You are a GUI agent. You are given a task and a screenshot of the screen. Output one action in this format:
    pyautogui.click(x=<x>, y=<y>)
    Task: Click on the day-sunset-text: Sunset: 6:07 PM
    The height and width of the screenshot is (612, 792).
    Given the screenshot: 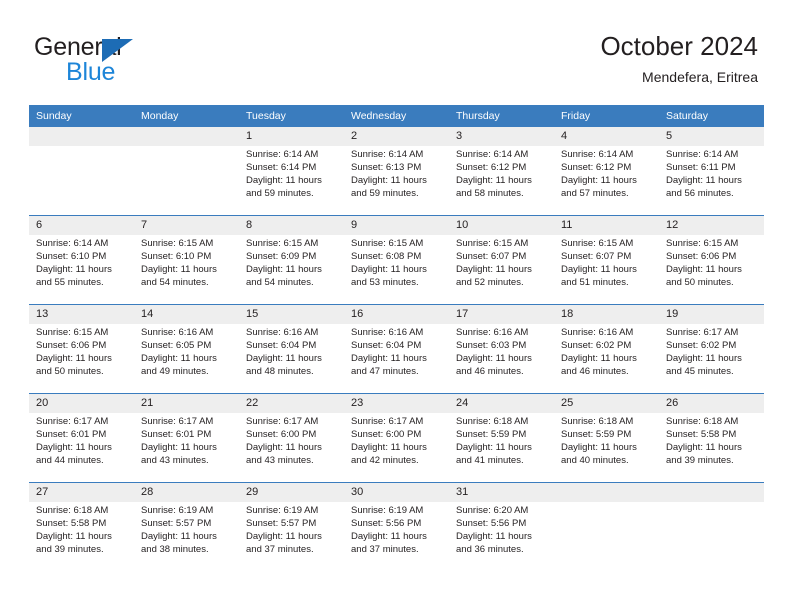 What is the action you would take?
    pyautogui.click(x=491, y=256)
    